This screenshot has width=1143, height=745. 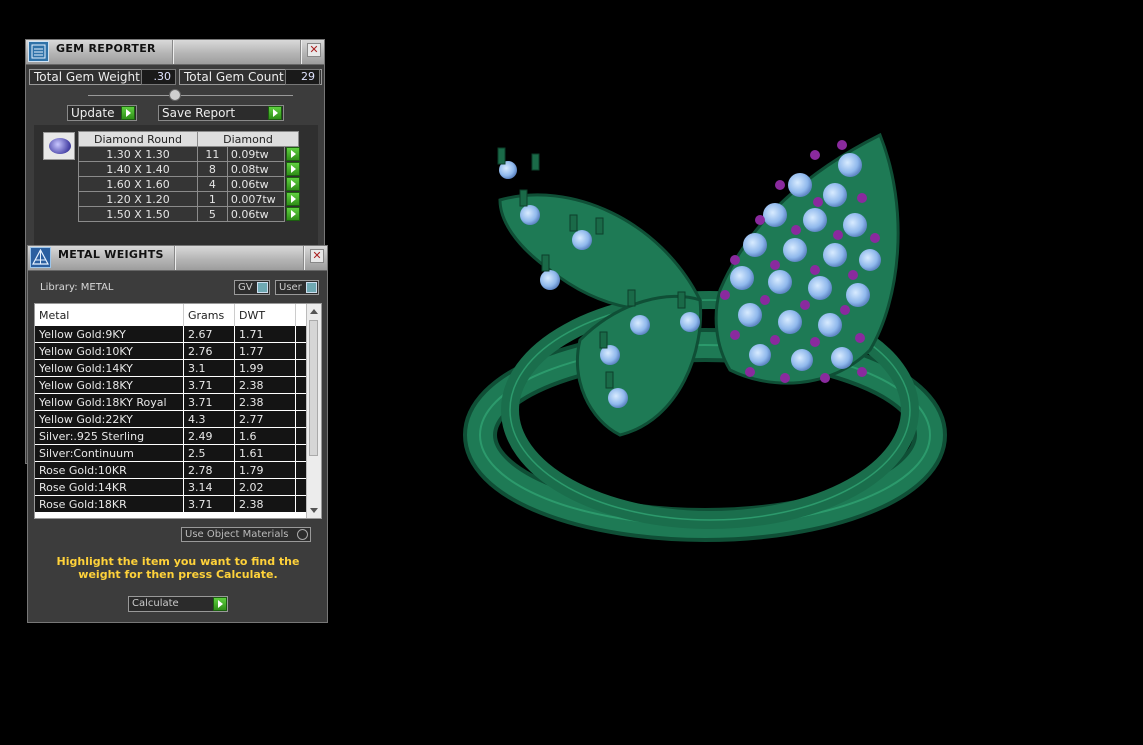 I want to click on column-header-metal: Metal, so click(x=109, y=315).